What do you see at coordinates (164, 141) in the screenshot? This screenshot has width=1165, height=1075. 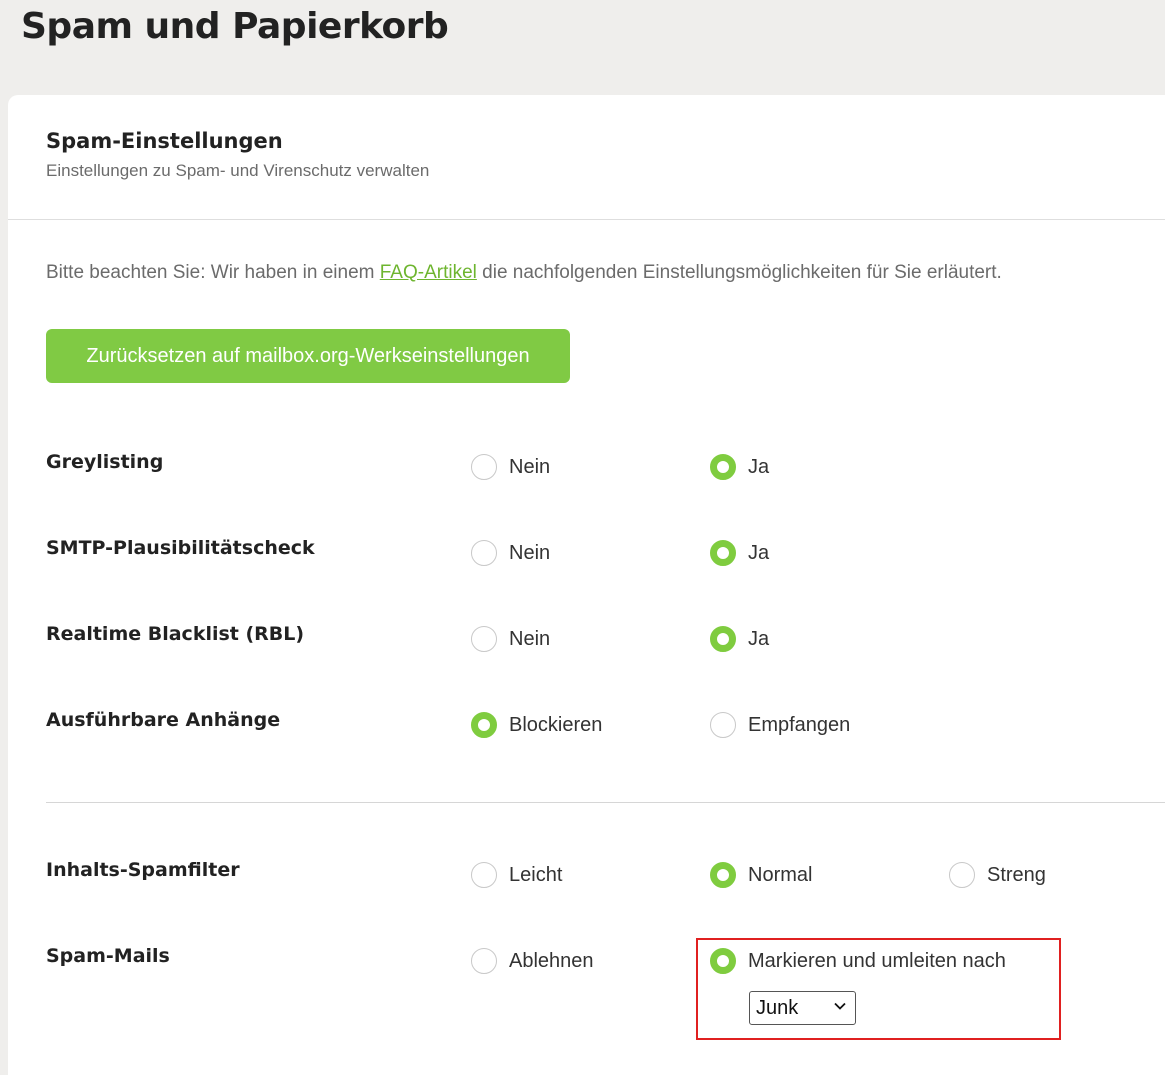 I see `card-title: Spam-Einstellungen` at bounding box center [164, 141].